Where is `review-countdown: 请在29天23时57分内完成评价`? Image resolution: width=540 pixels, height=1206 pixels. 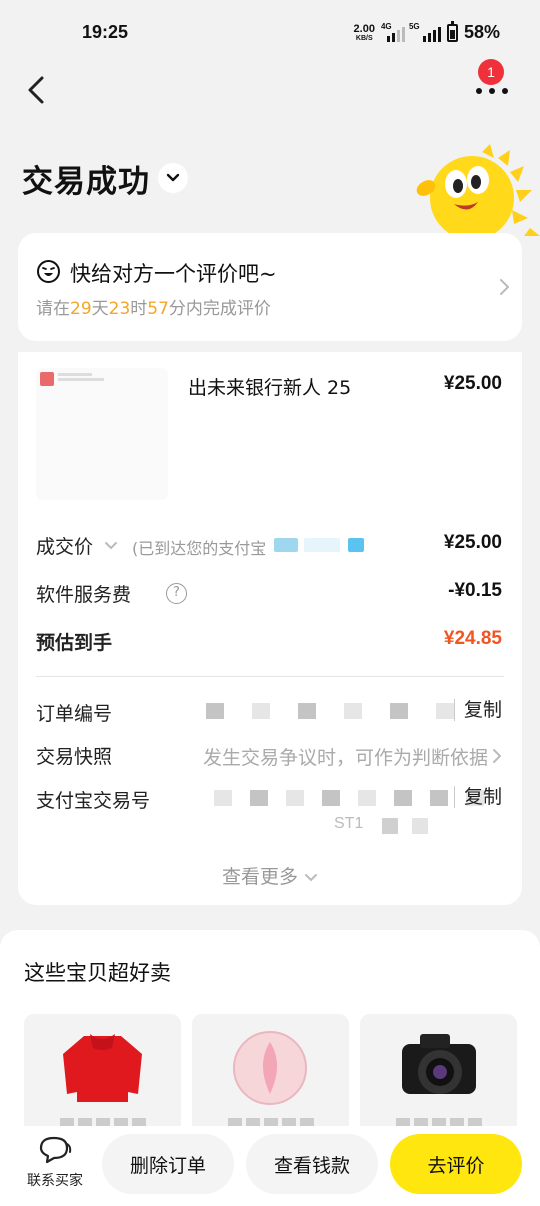
review-countdown: 请在29天23时57分内完成评价 is located at coordinates (153, 309).